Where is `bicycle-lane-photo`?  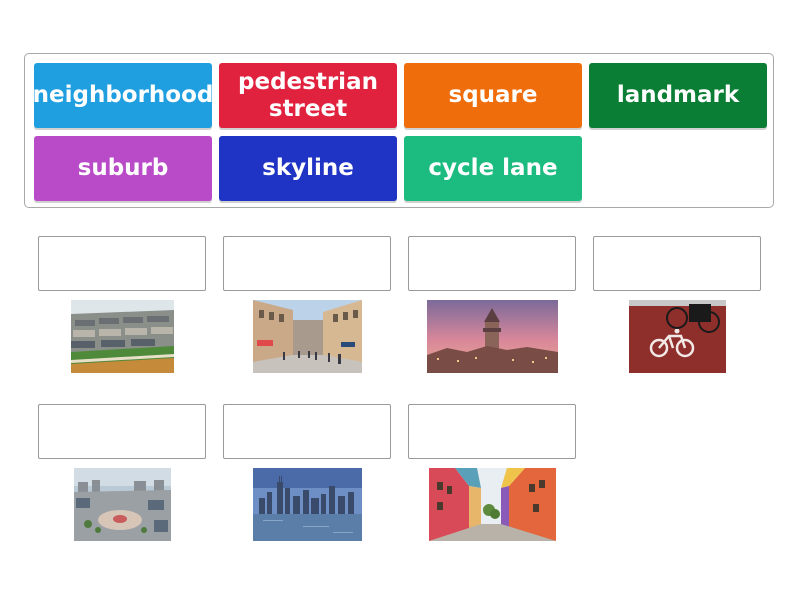
bicycle-lane-photo is located at coordinates (677, 336).